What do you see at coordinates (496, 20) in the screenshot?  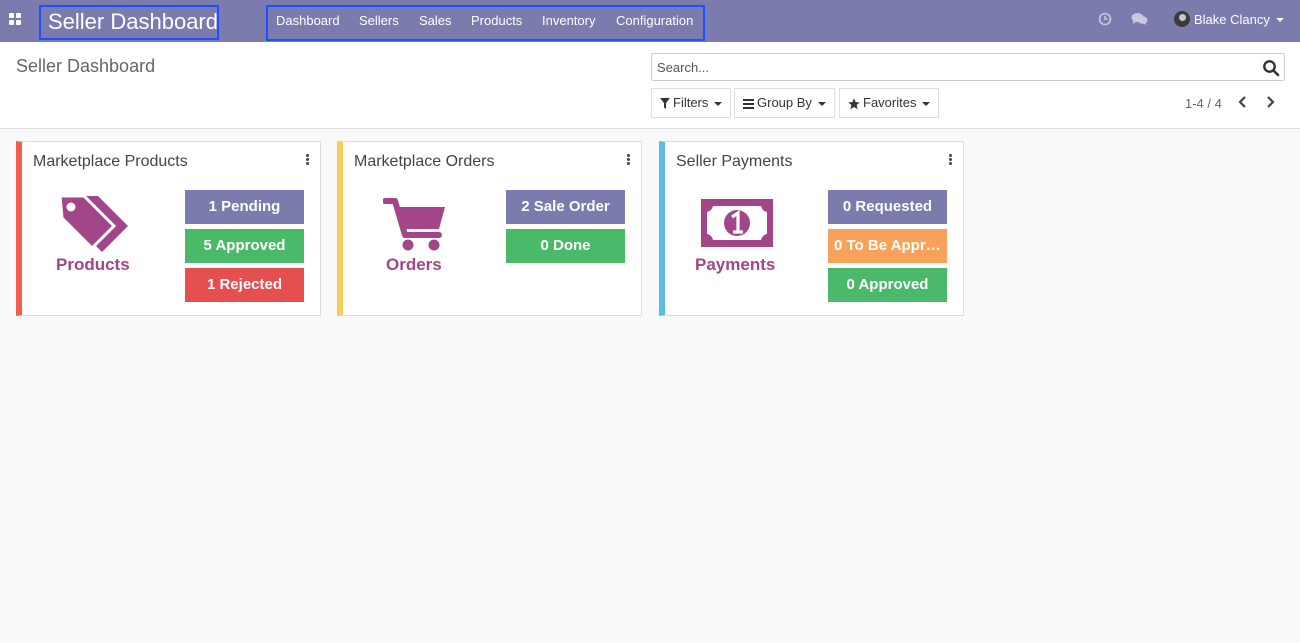 I see `menu-item-products: Products` at bounding box center [496, 20].